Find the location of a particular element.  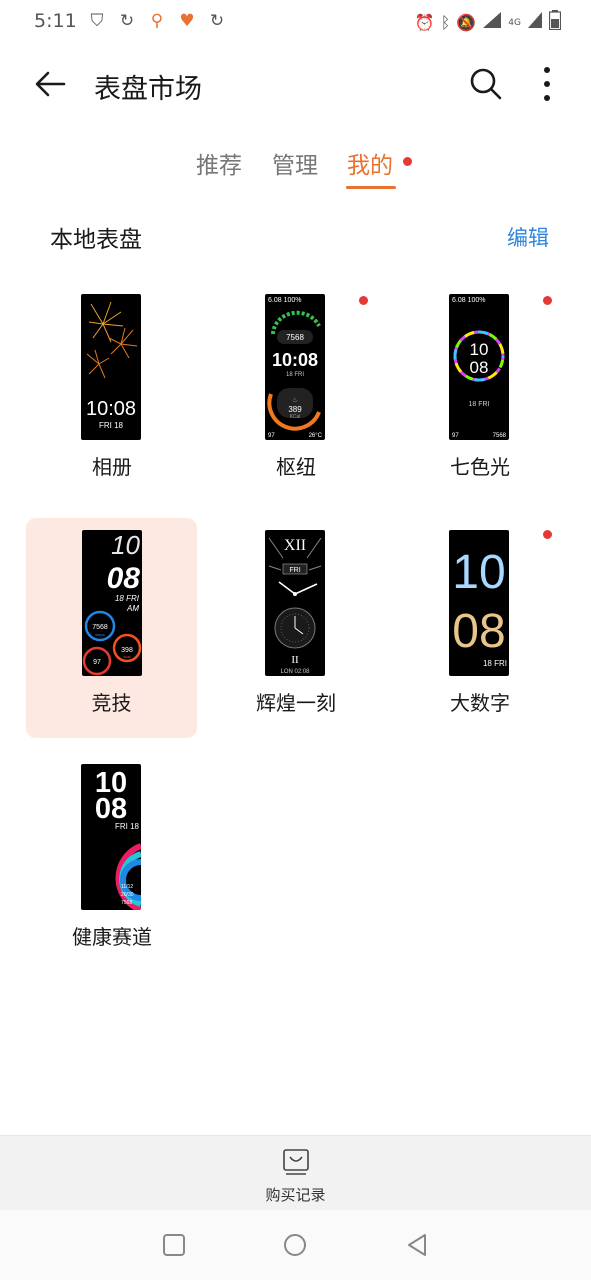

fire-icon: ♨ is located at coordinates (295, 400).